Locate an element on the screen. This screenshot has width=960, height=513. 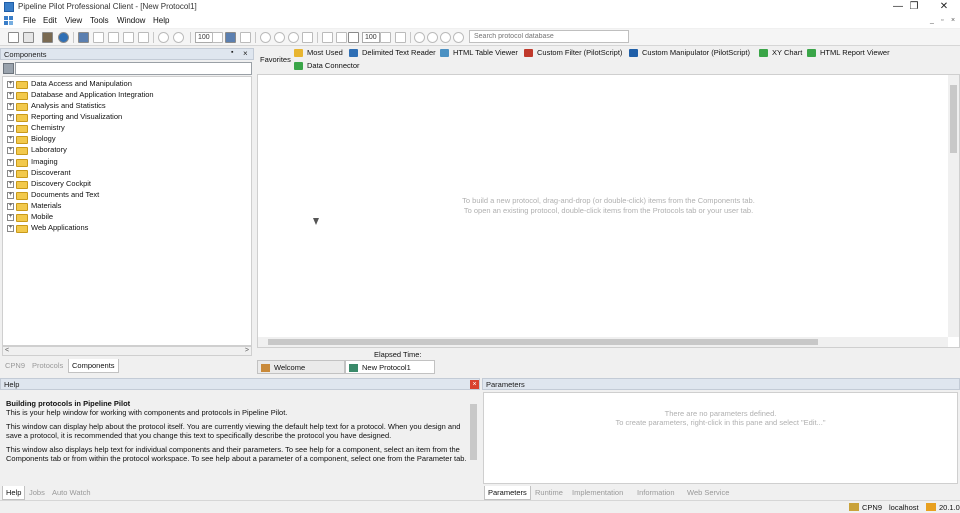
workspace-horizontal-scrollbar is located at coordinates (603, 342).